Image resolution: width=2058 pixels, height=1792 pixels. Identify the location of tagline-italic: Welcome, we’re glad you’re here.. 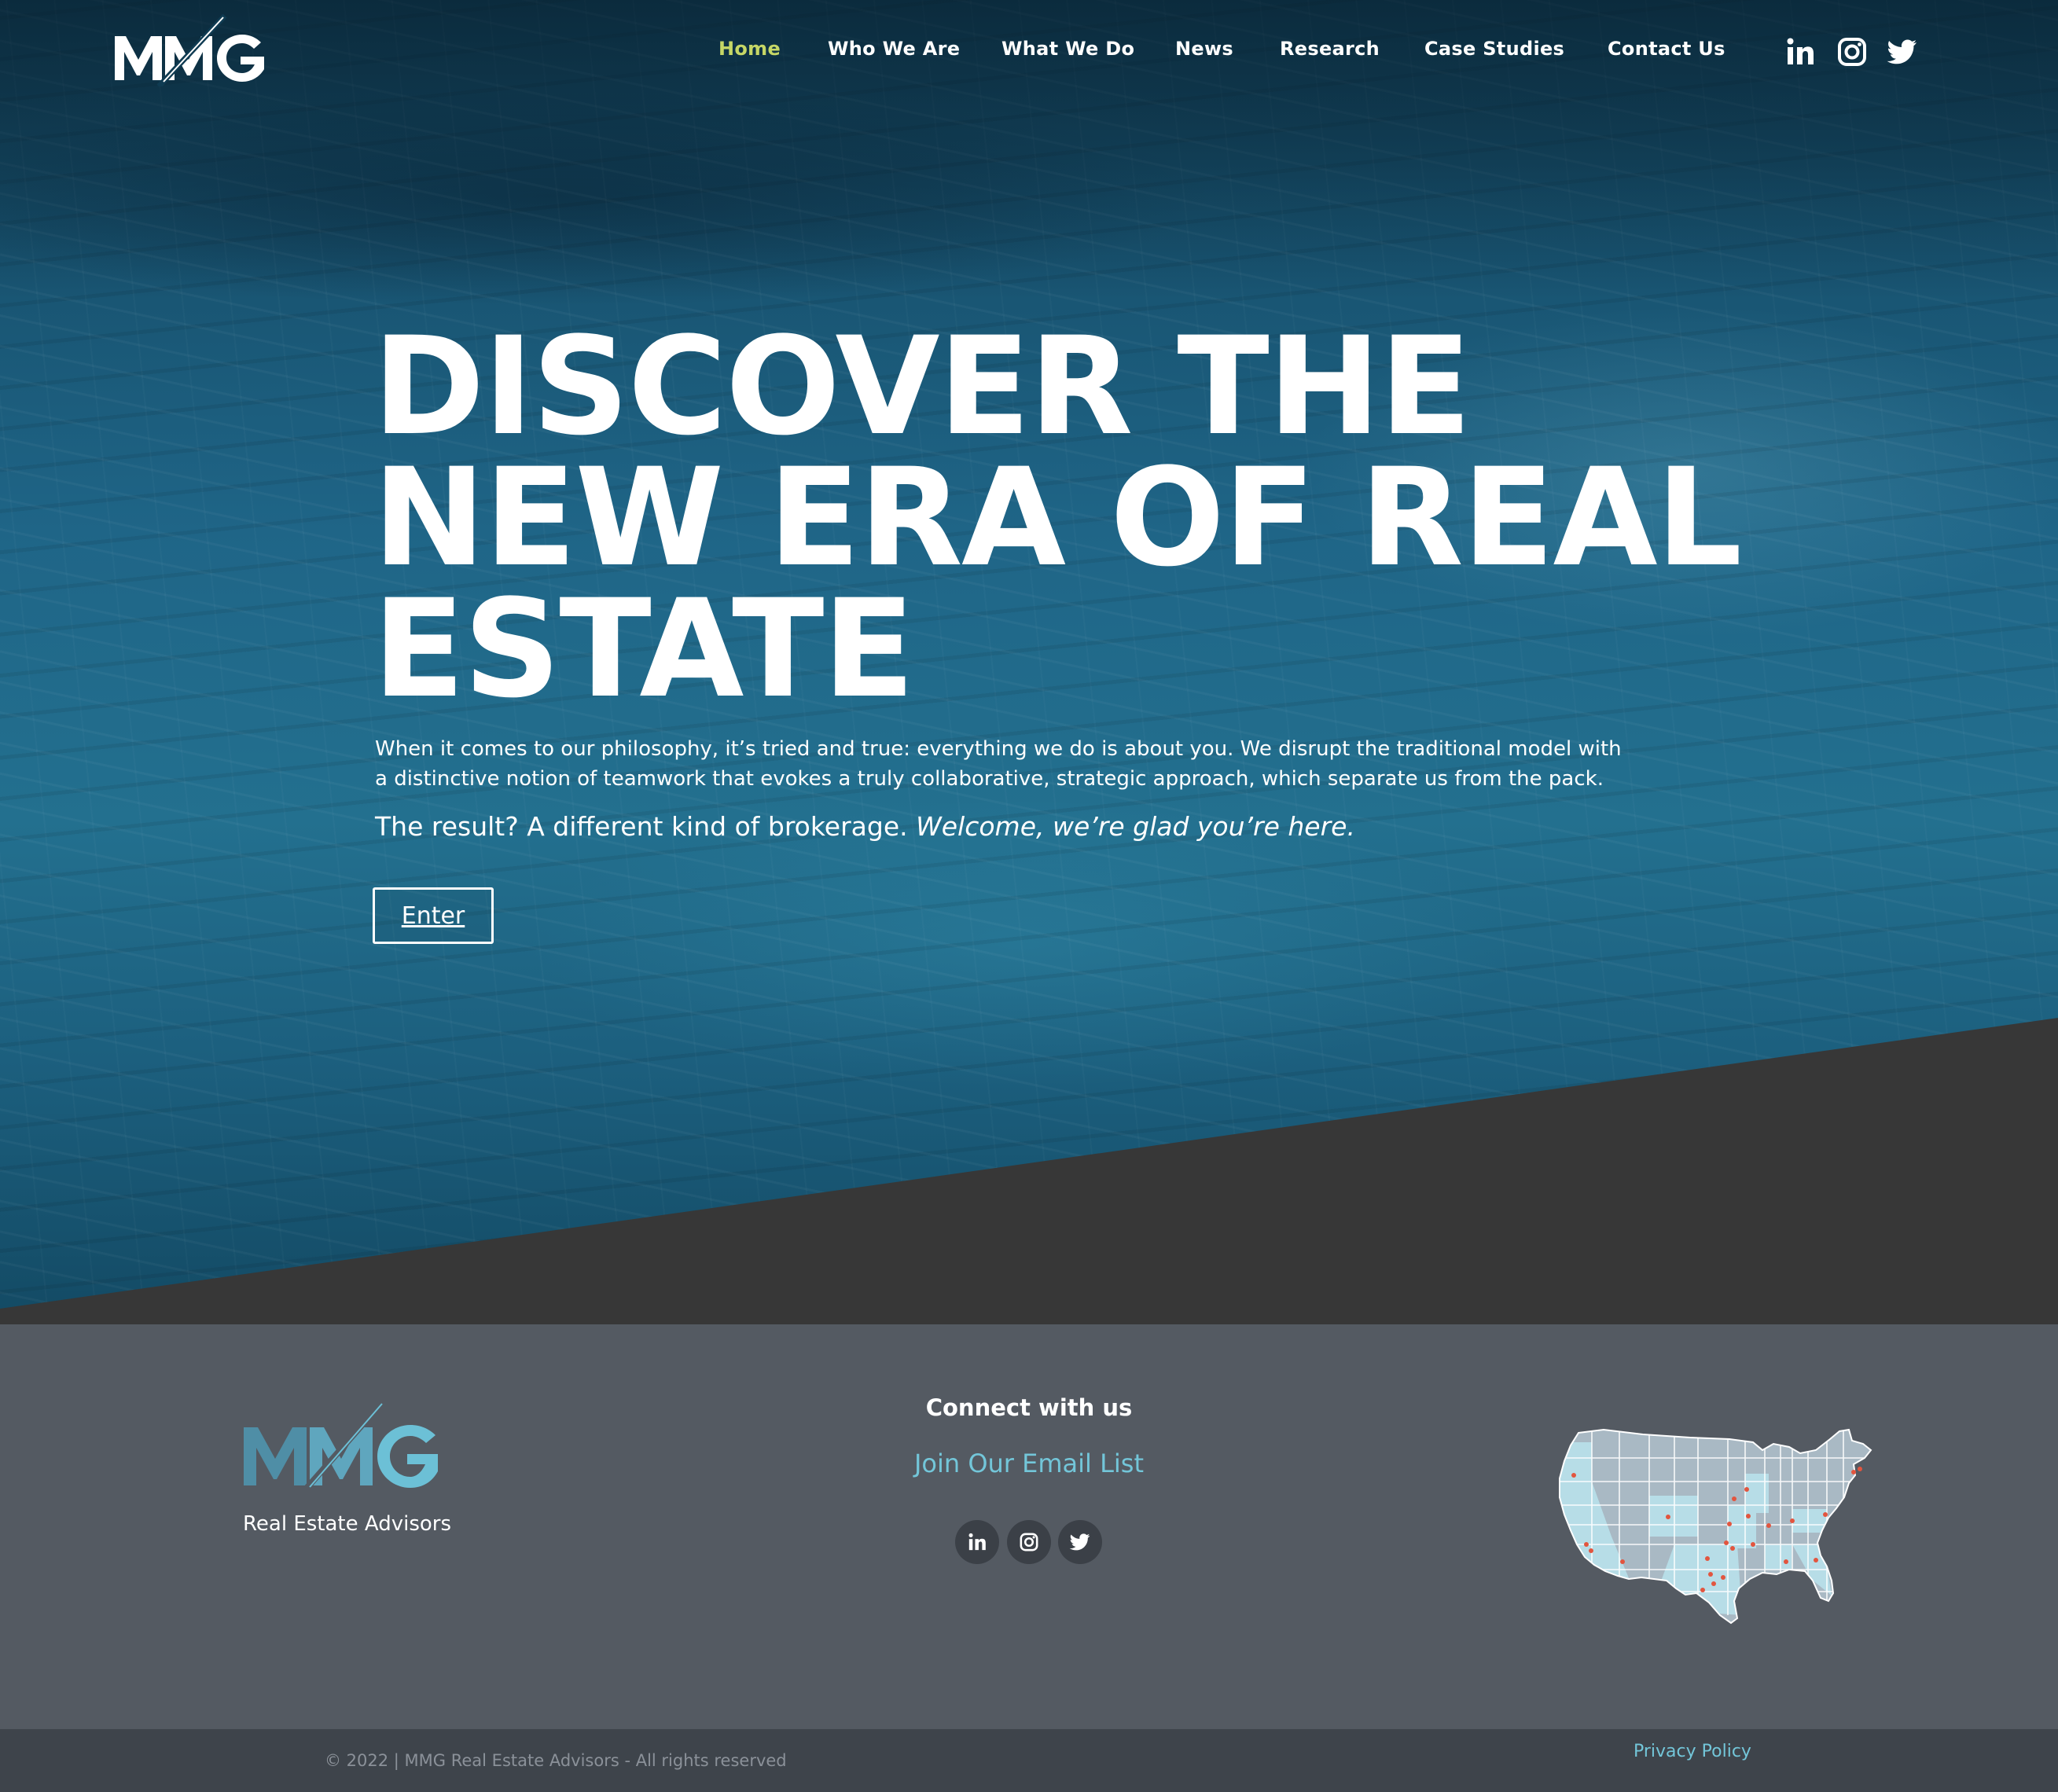
(1135, 826).